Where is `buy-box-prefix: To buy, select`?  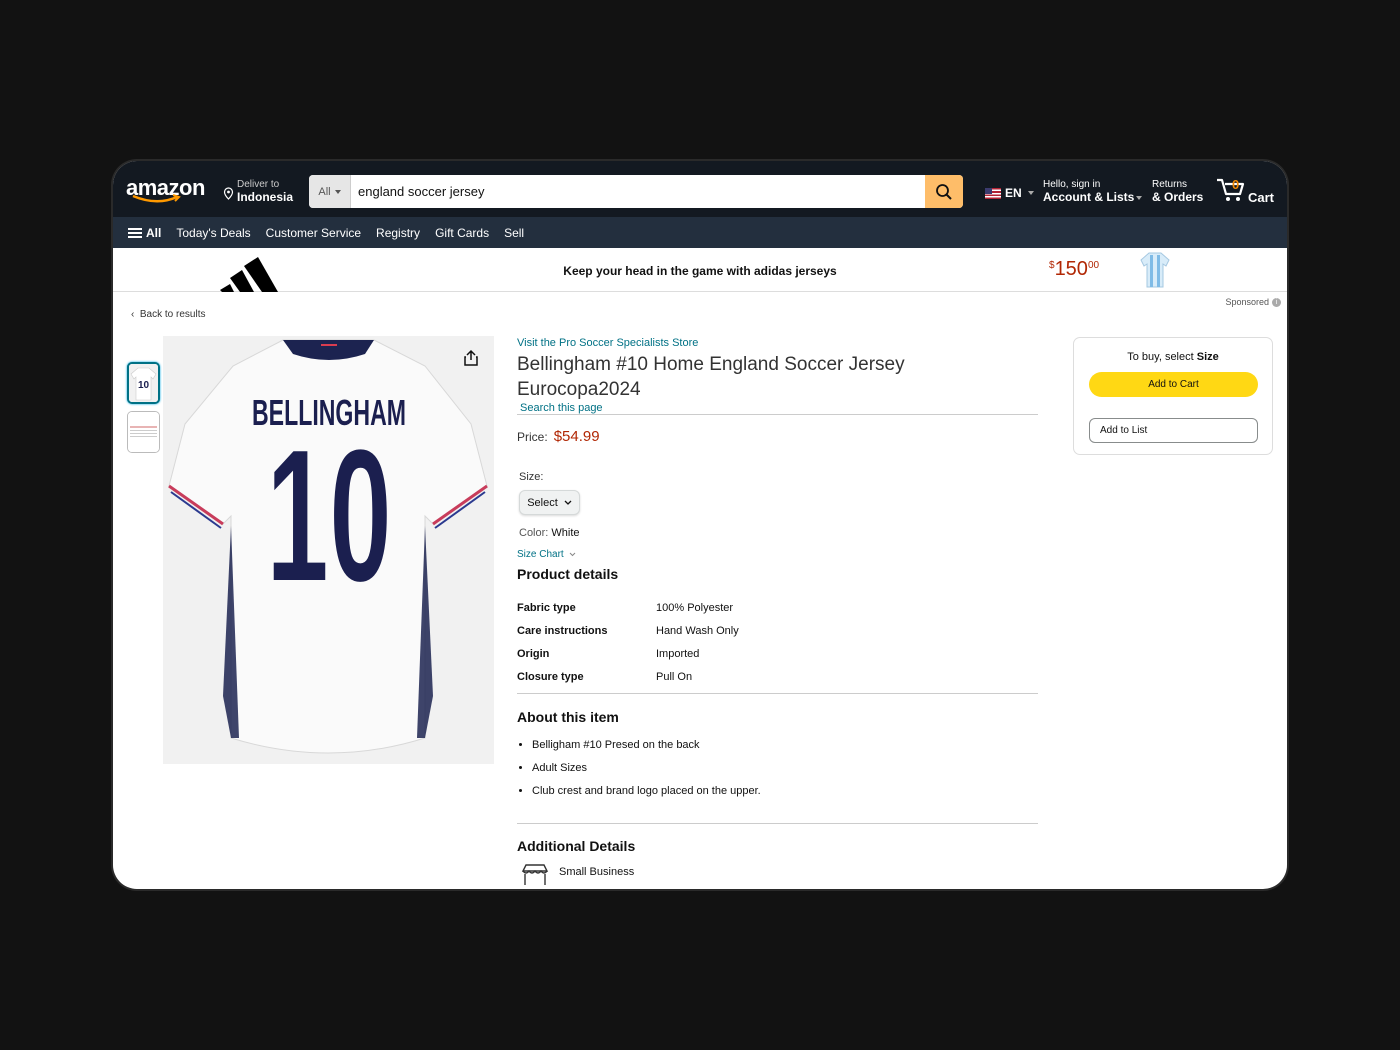
buy-box-prefix: To buy, select is located at coordinates (1160, 357).